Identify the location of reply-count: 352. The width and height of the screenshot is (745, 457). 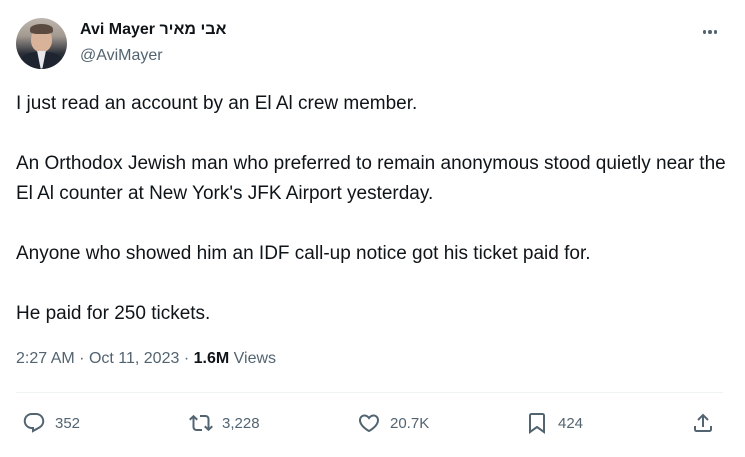
(68, 423).